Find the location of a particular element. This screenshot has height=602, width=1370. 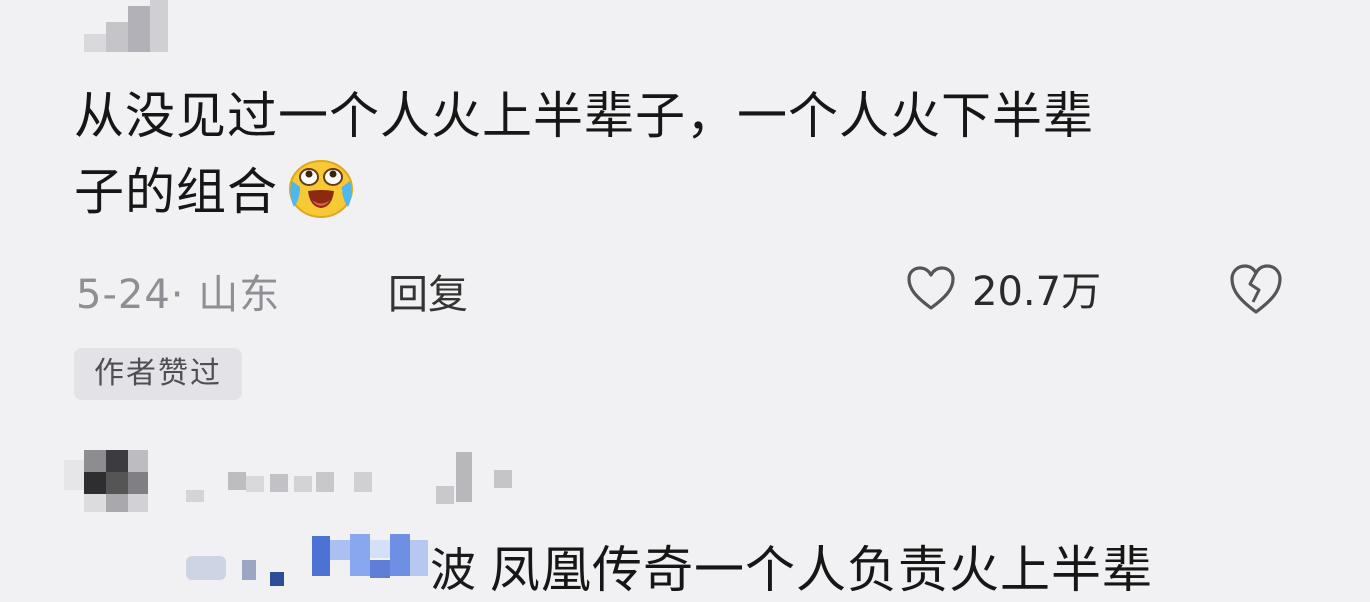

heart-outline-icon is located at coordinates (931, 288).